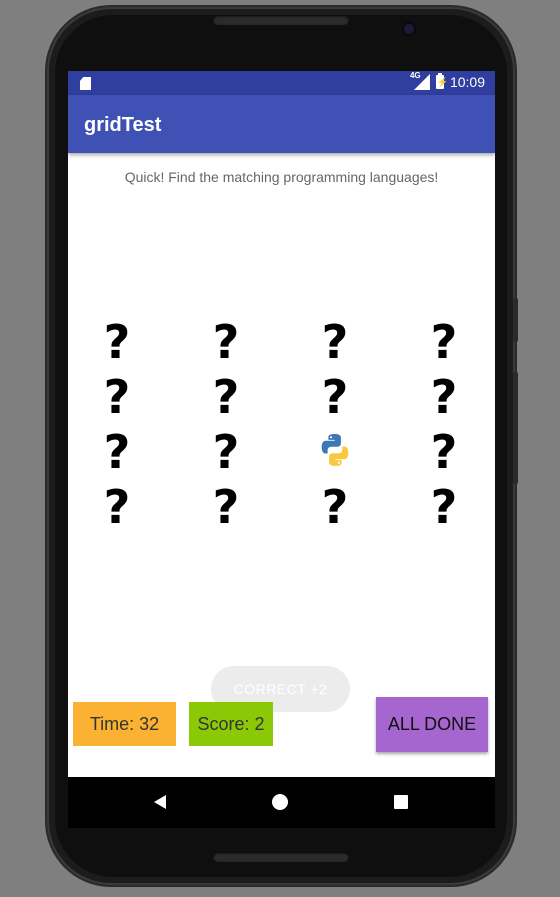 This screenshot has width=560, height=897. Describe the element at coordinates (160, 802) in the screenshot. I see `back-icon` at that location.